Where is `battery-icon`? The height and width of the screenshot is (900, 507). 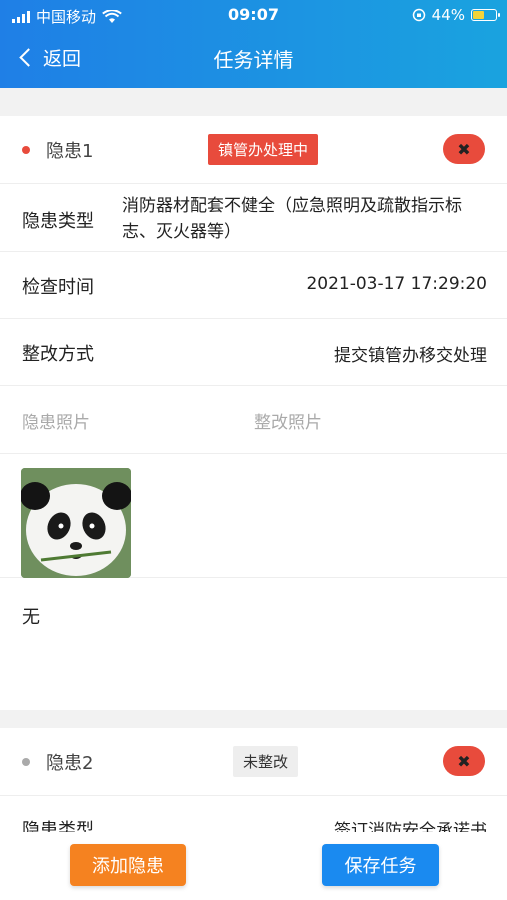 battery-icon is located at coordinates (485, 15).